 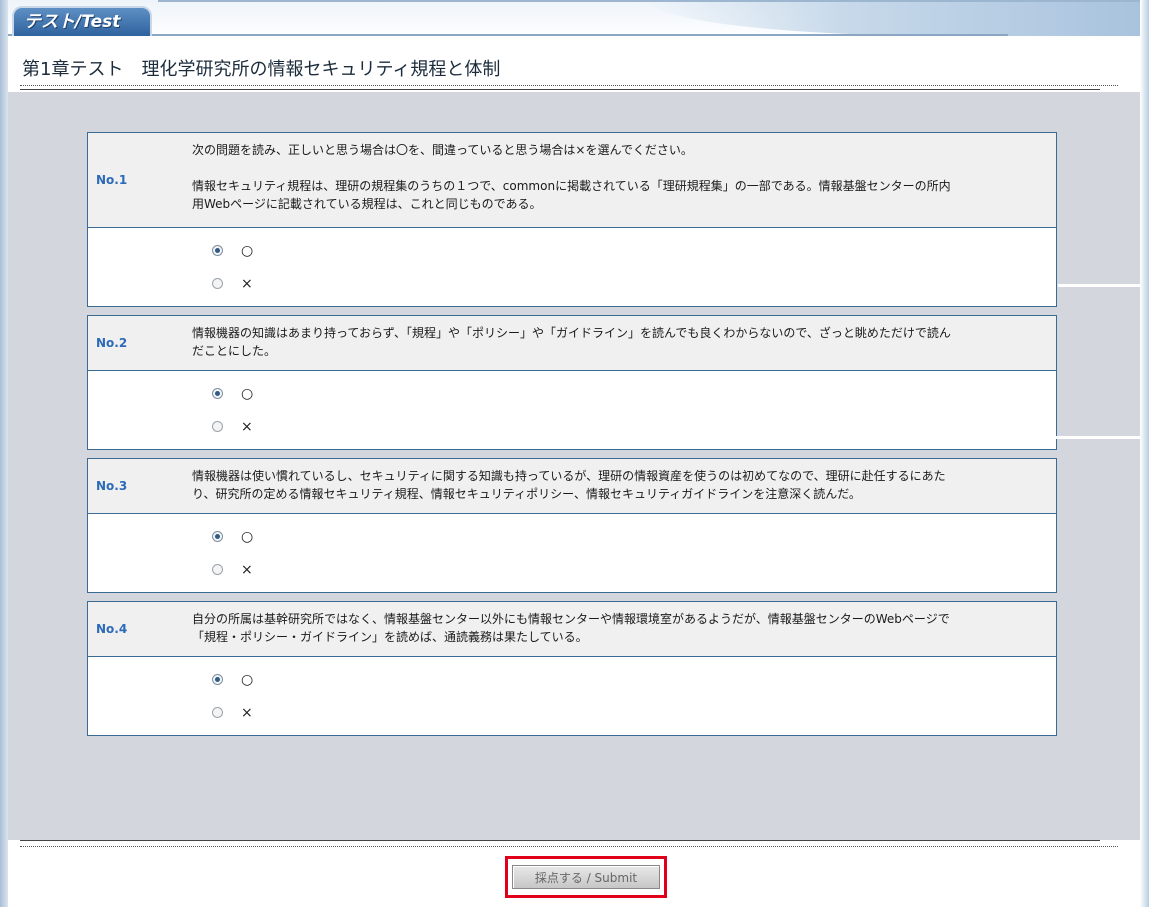 What do you see at coordinates (894, 18) in the screenshot?
I see `header-wave-decoration` at bounding box center [894, 18].